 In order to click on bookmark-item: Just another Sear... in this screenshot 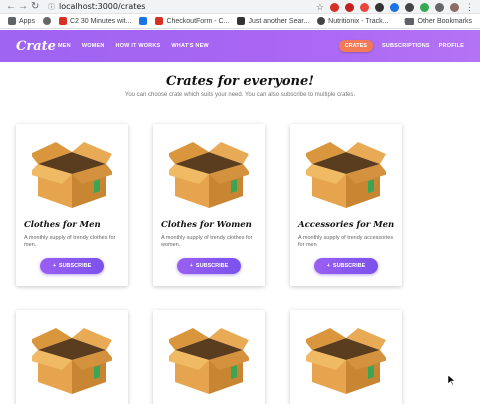, I will do `click(273, 21)`.